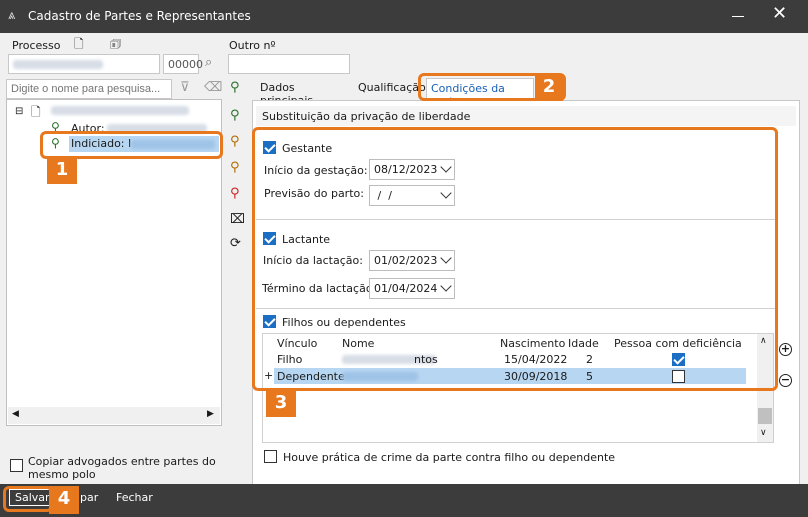 Image resolution: width=808 pixels, height=517 pixels. I want to click on unlink-icon: ⌧, so click(237, 219).